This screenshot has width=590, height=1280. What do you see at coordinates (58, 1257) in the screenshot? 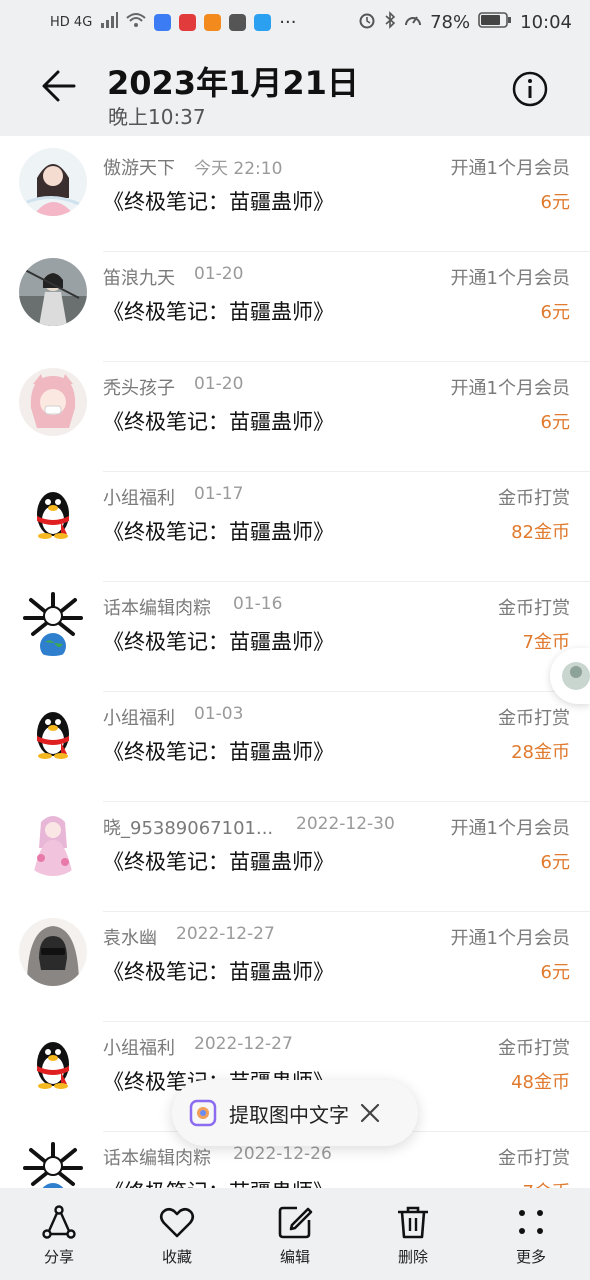
I see `share-label: 分享` at bounding box center [58, 1257].